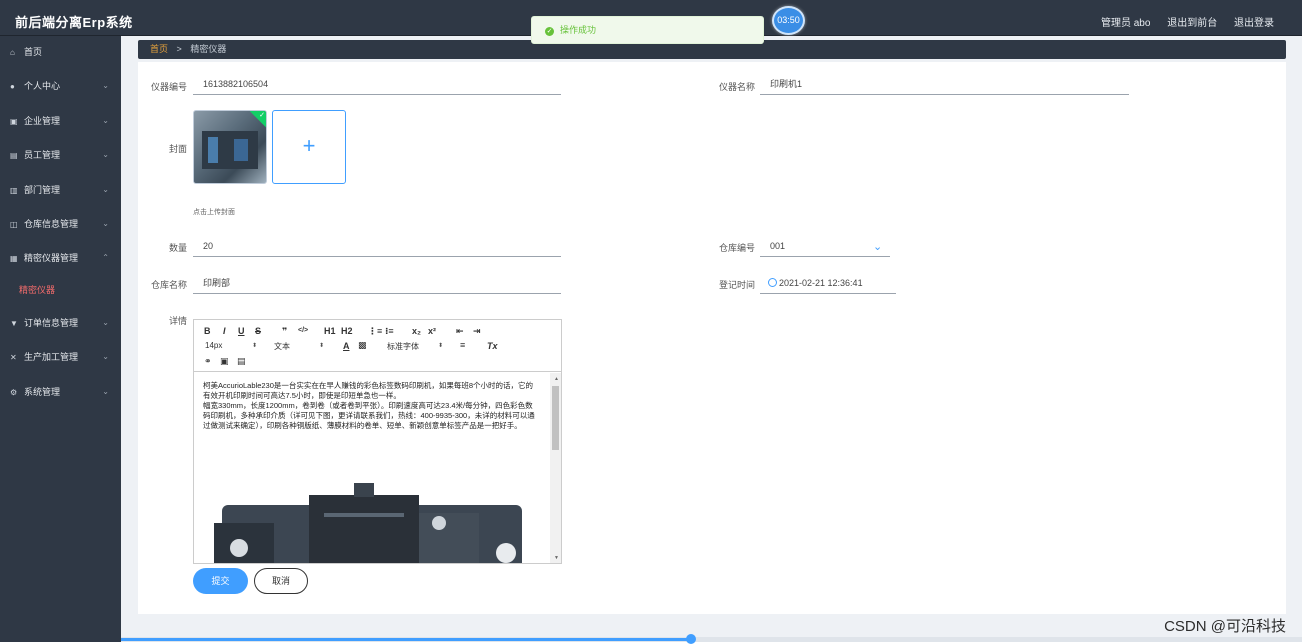  Describe the element at coordinates (772, 282) in the screenshot. I see `clock-icon` at that location.